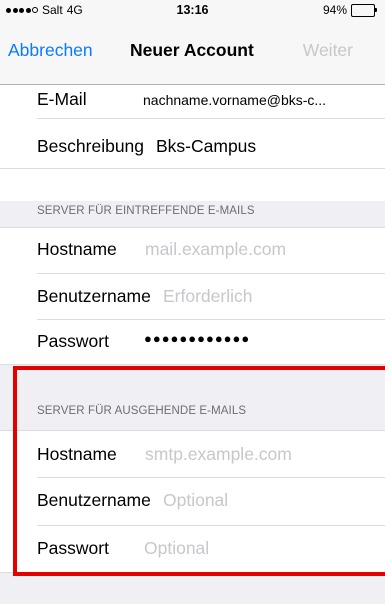  Describe the element at coordinates (218, 454) in the screenshot. I see `outgoing-hostname-field: smtp.example.com` at that location.